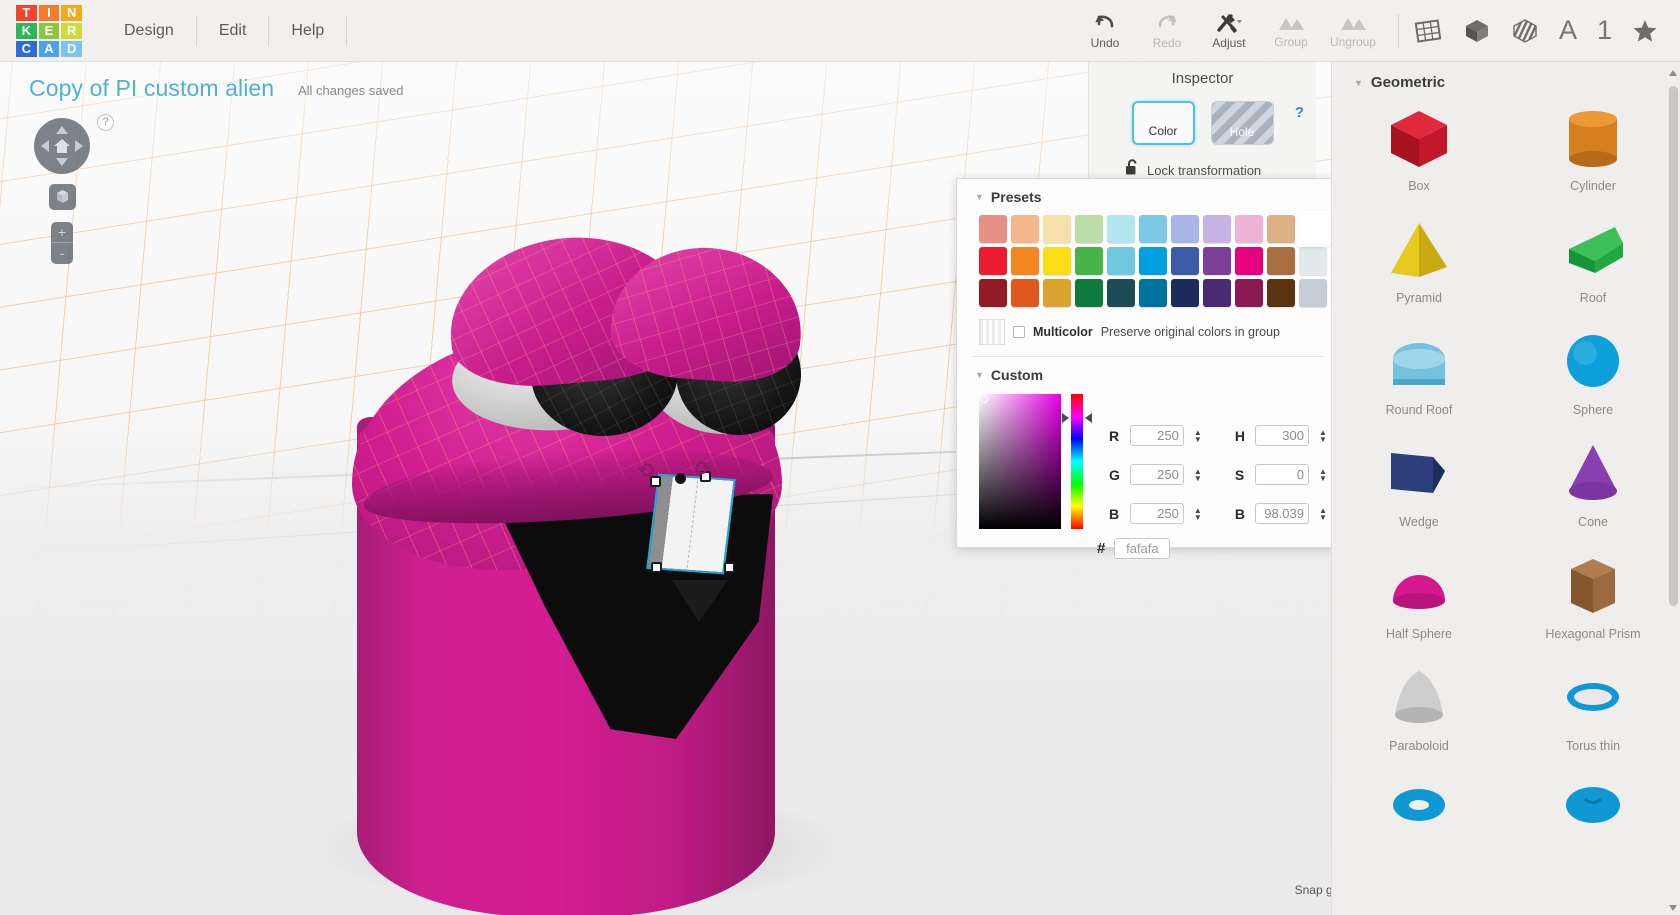  Describe the element at coordinates (1020, 461) in the screenshot. I see `saturation-value-box` at that location.